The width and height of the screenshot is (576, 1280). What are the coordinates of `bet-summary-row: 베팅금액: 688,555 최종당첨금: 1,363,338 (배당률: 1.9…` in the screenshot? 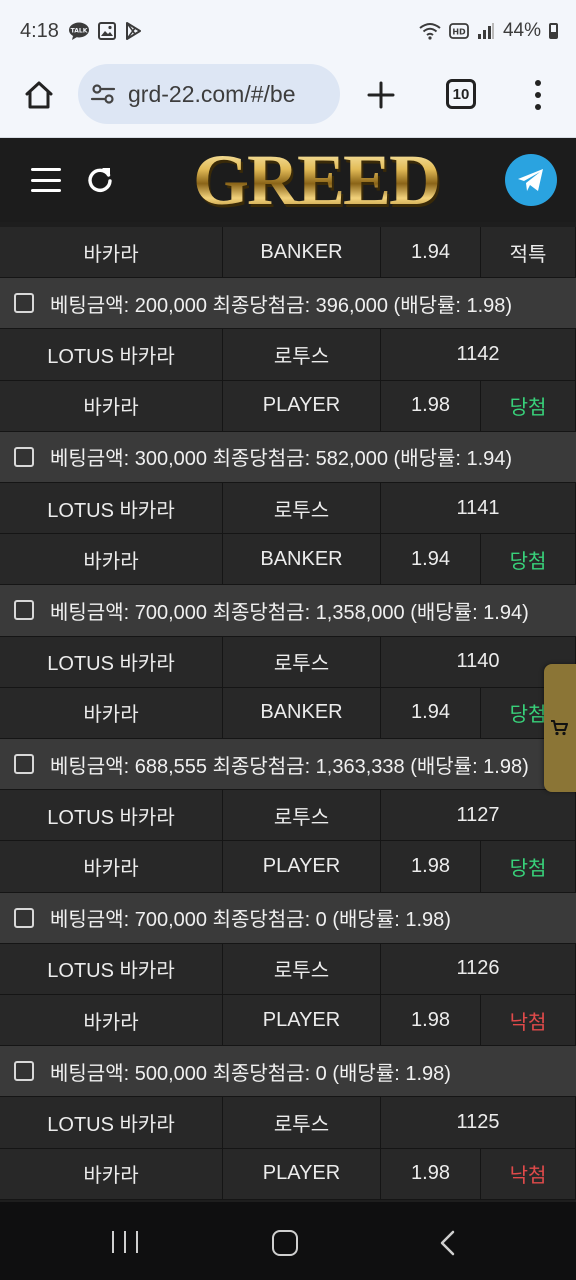 It's located at (288, 765).